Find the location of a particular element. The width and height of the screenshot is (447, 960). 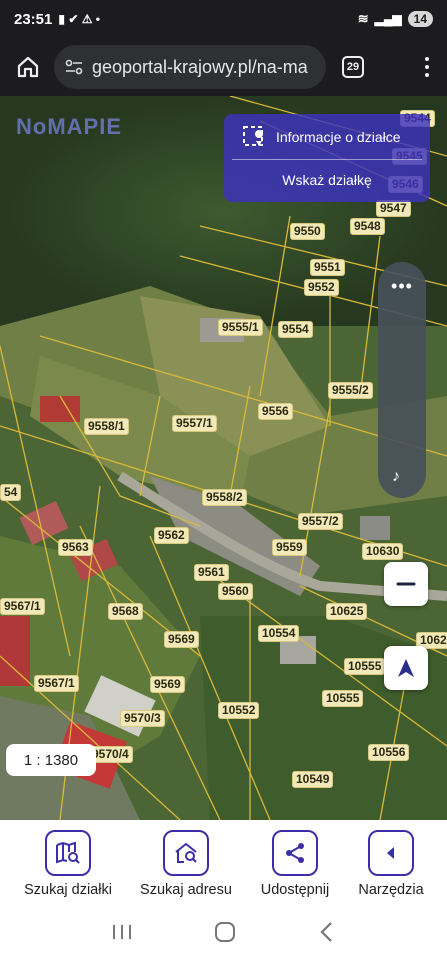

parcel-label: 9557/2 is located at coordinates (320, 522).